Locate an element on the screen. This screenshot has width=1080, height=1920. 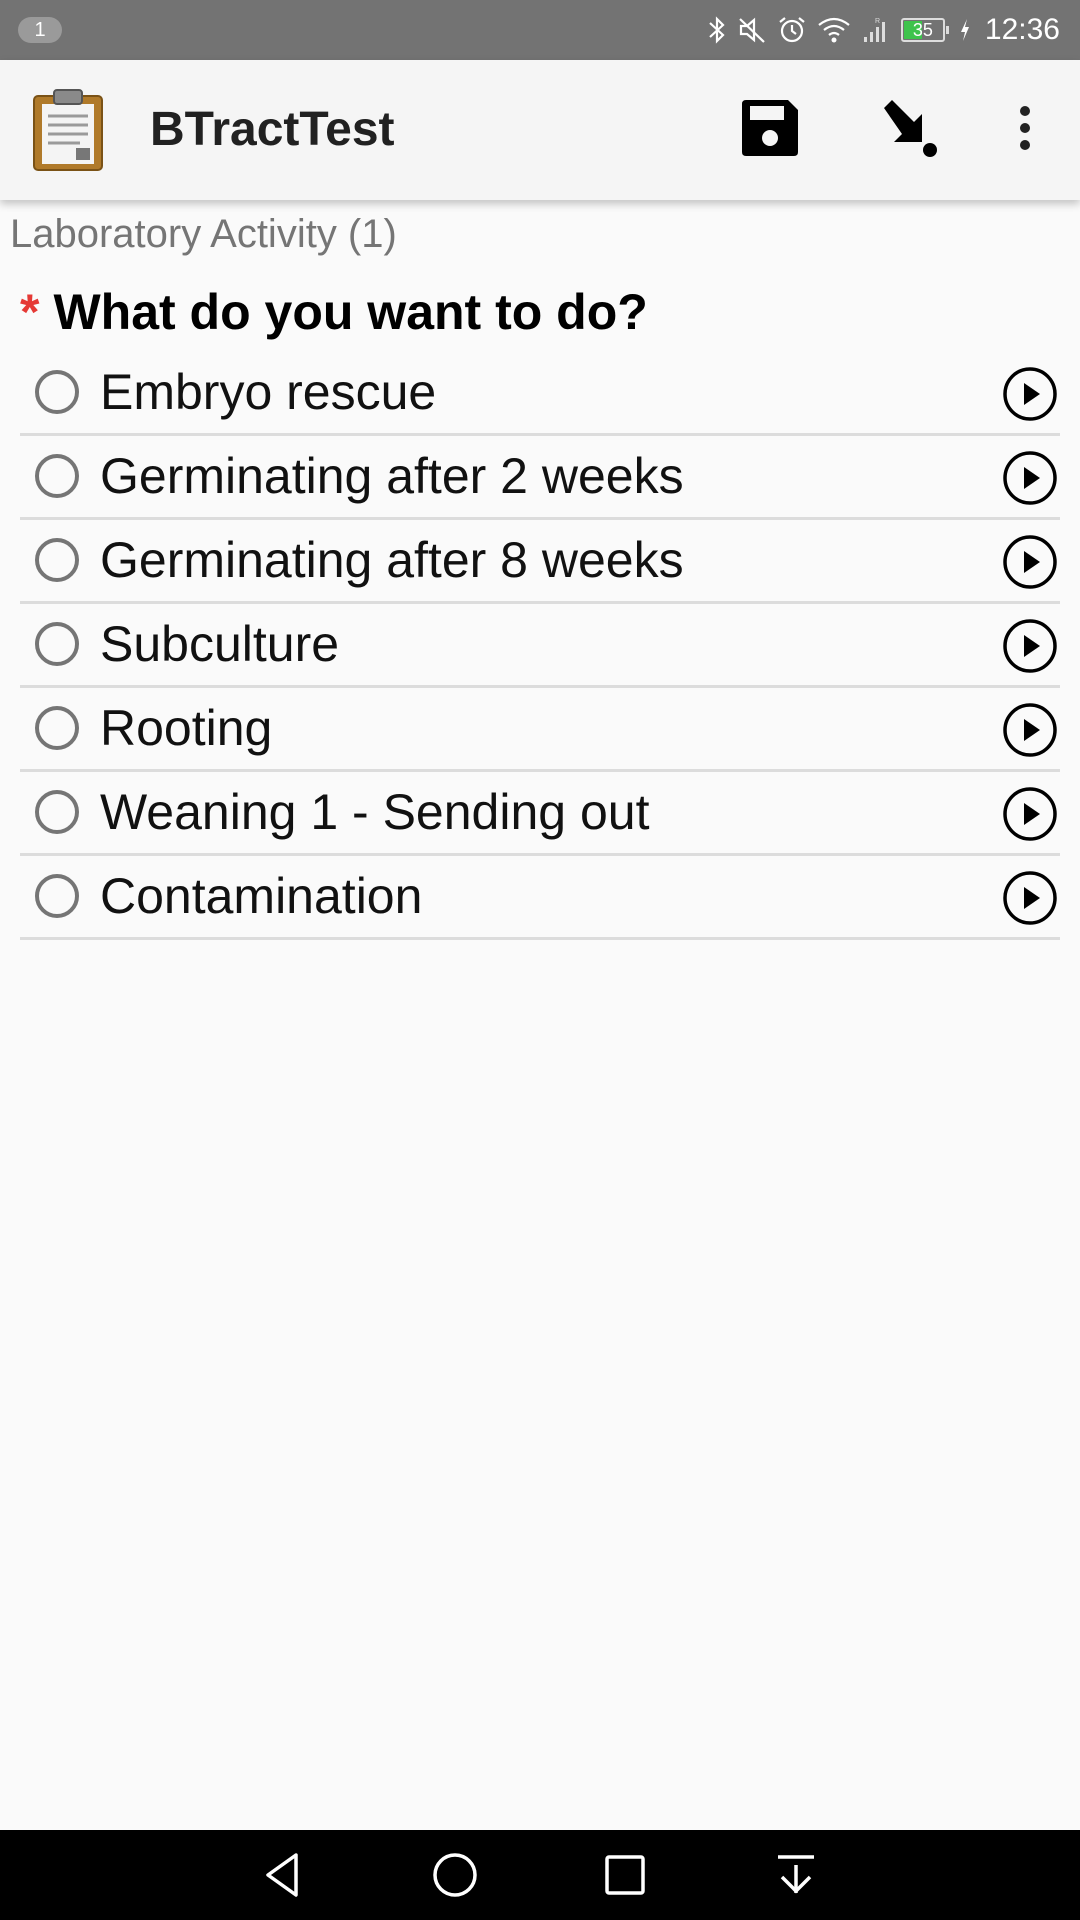
app-title: BTractTest is located at coordinates (272, 129).